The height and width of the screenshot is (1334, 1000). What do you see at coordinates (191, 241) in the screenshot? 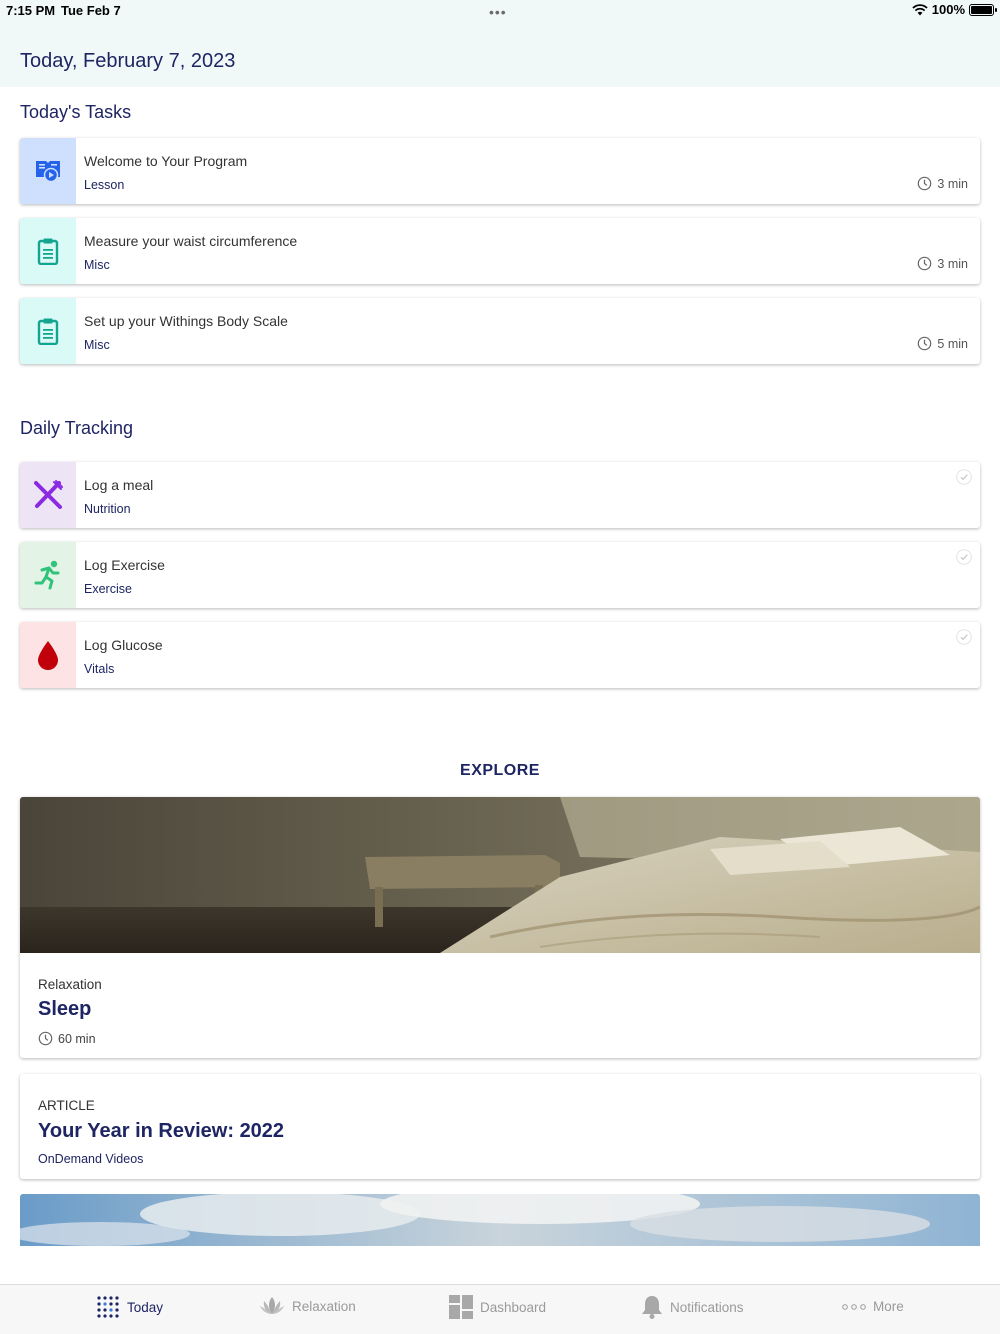
I see `task-title: Measure your waist circumference` at bounding box center [191, 241].